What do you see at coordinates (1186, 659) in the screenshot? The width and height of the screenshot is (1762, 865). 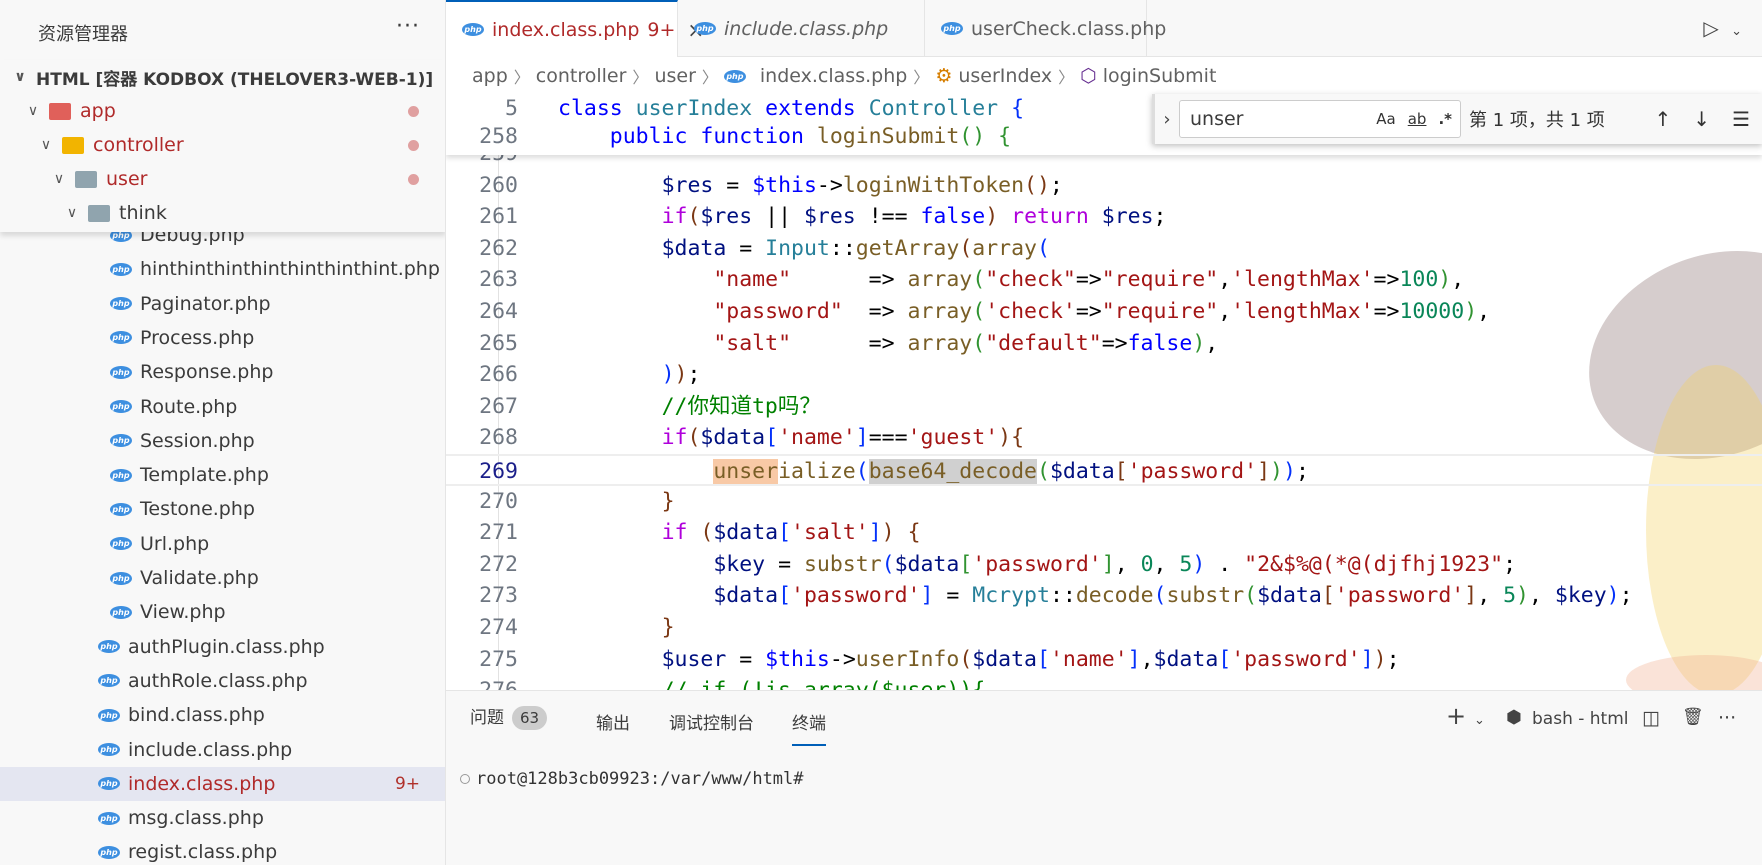 I see `code-token: $data` at bounding box center [1186, 659].